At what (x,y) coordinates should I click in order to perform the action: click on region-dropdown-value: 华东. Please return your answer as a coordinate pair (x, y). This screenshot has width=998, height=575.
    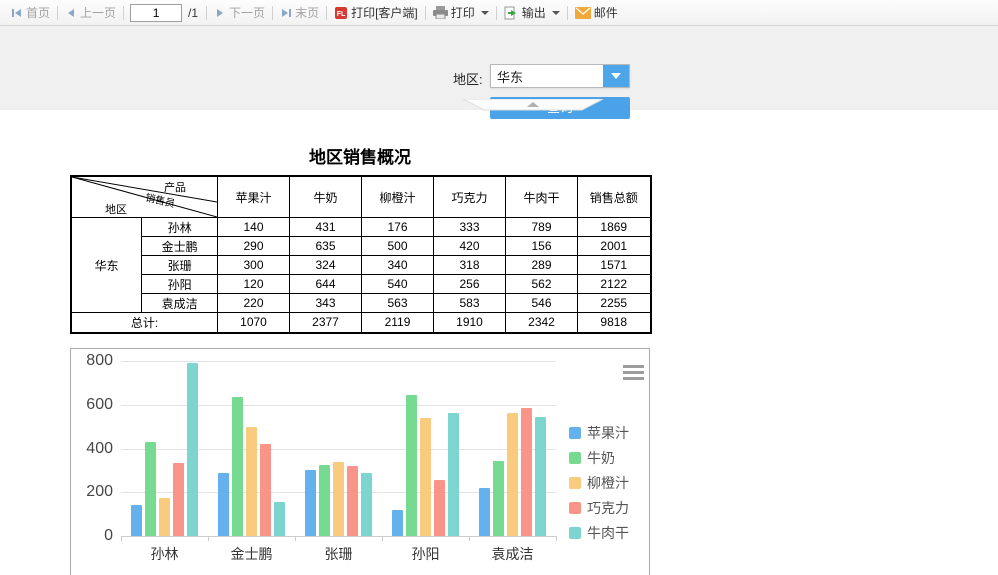
    Looking at the image, I should click on (510, 77).